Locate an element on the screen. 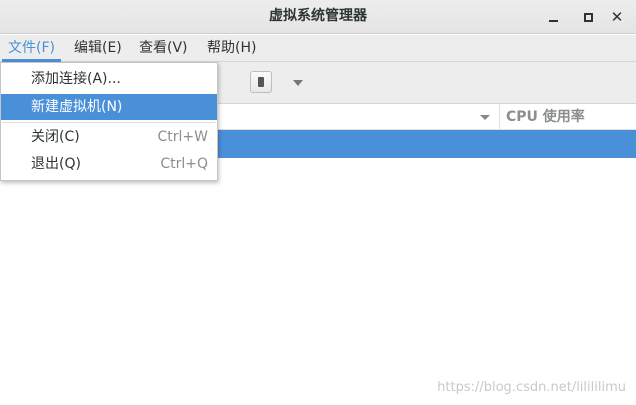 Image resolution: width=636 pixels, height=405 pixels. menu-view: 查看(V) is located at coordinates (163, 48).